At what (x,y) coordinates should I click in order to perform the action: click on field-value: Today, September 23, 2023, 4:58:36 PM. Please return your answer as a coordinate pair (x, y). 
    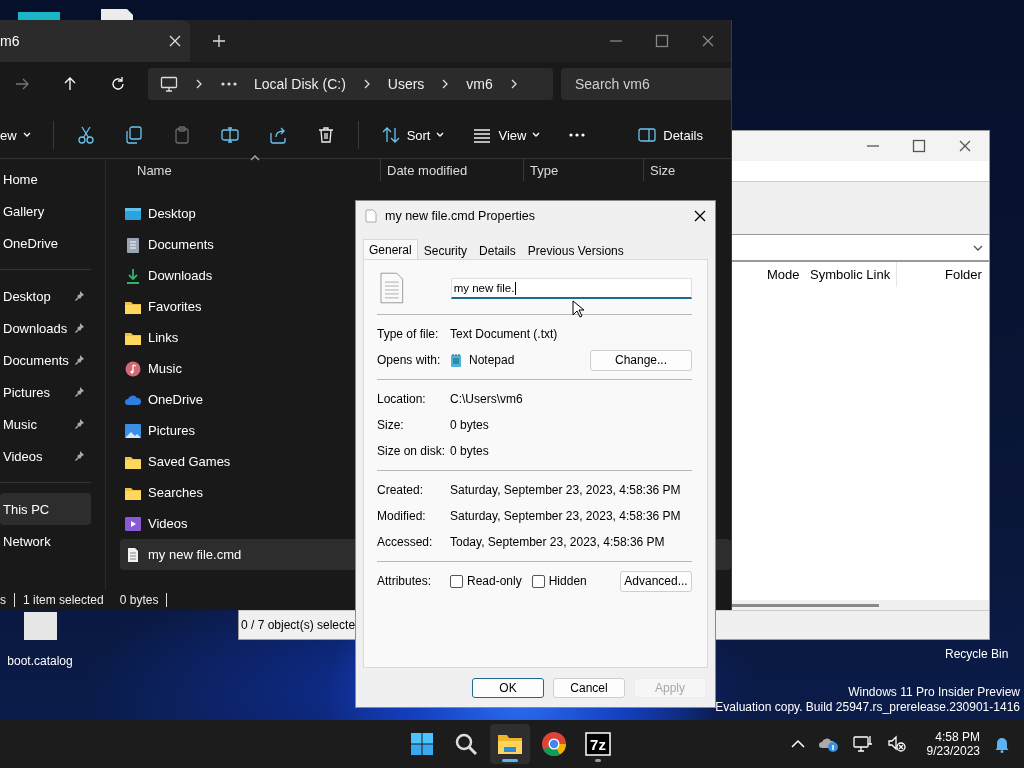
    Looking at the image, I should click on (557, 542).